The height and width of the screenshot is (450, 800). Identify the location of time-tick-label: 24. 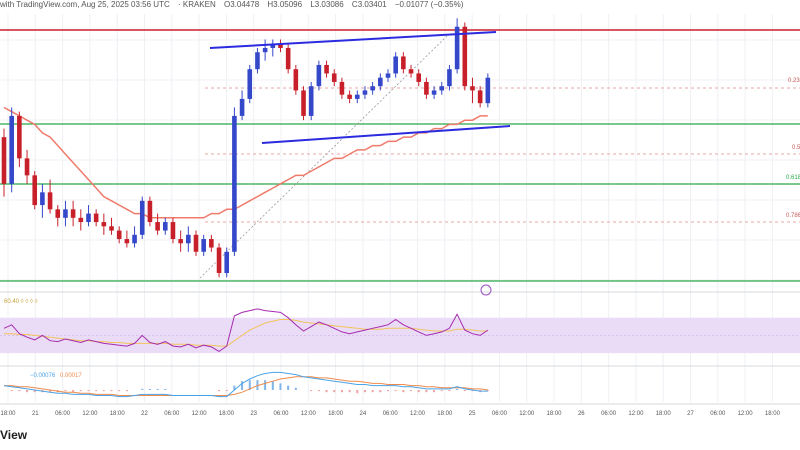
(363, 414).